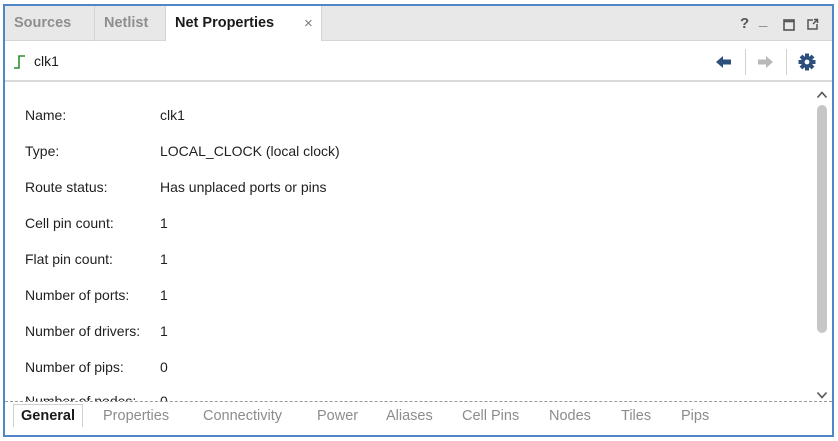 Image resolution: width=838 pixels, height=441 pixels. Describe the element at coordinates (83, 331) in the screenshot. I see `property-label: Number of drivers:` at that location.